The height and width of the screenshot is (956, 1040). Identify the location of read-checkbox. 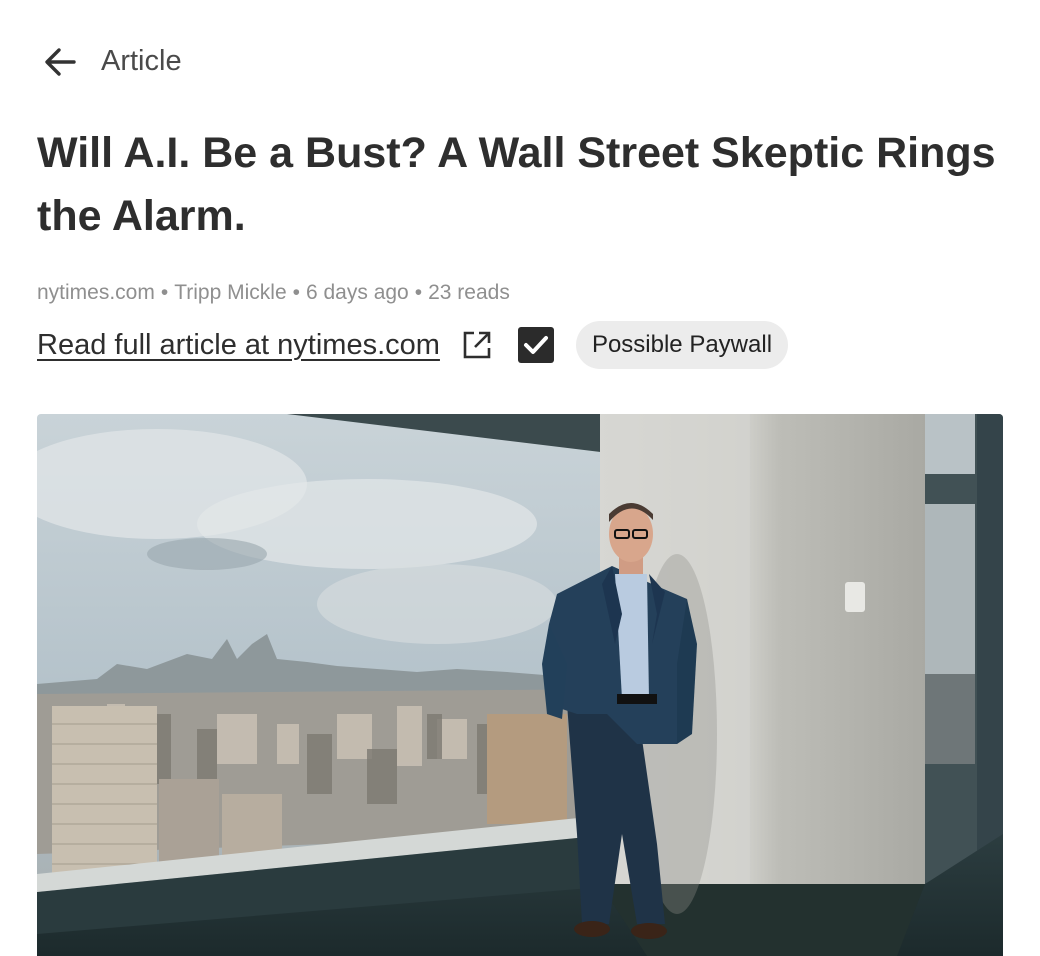
(535, 345).